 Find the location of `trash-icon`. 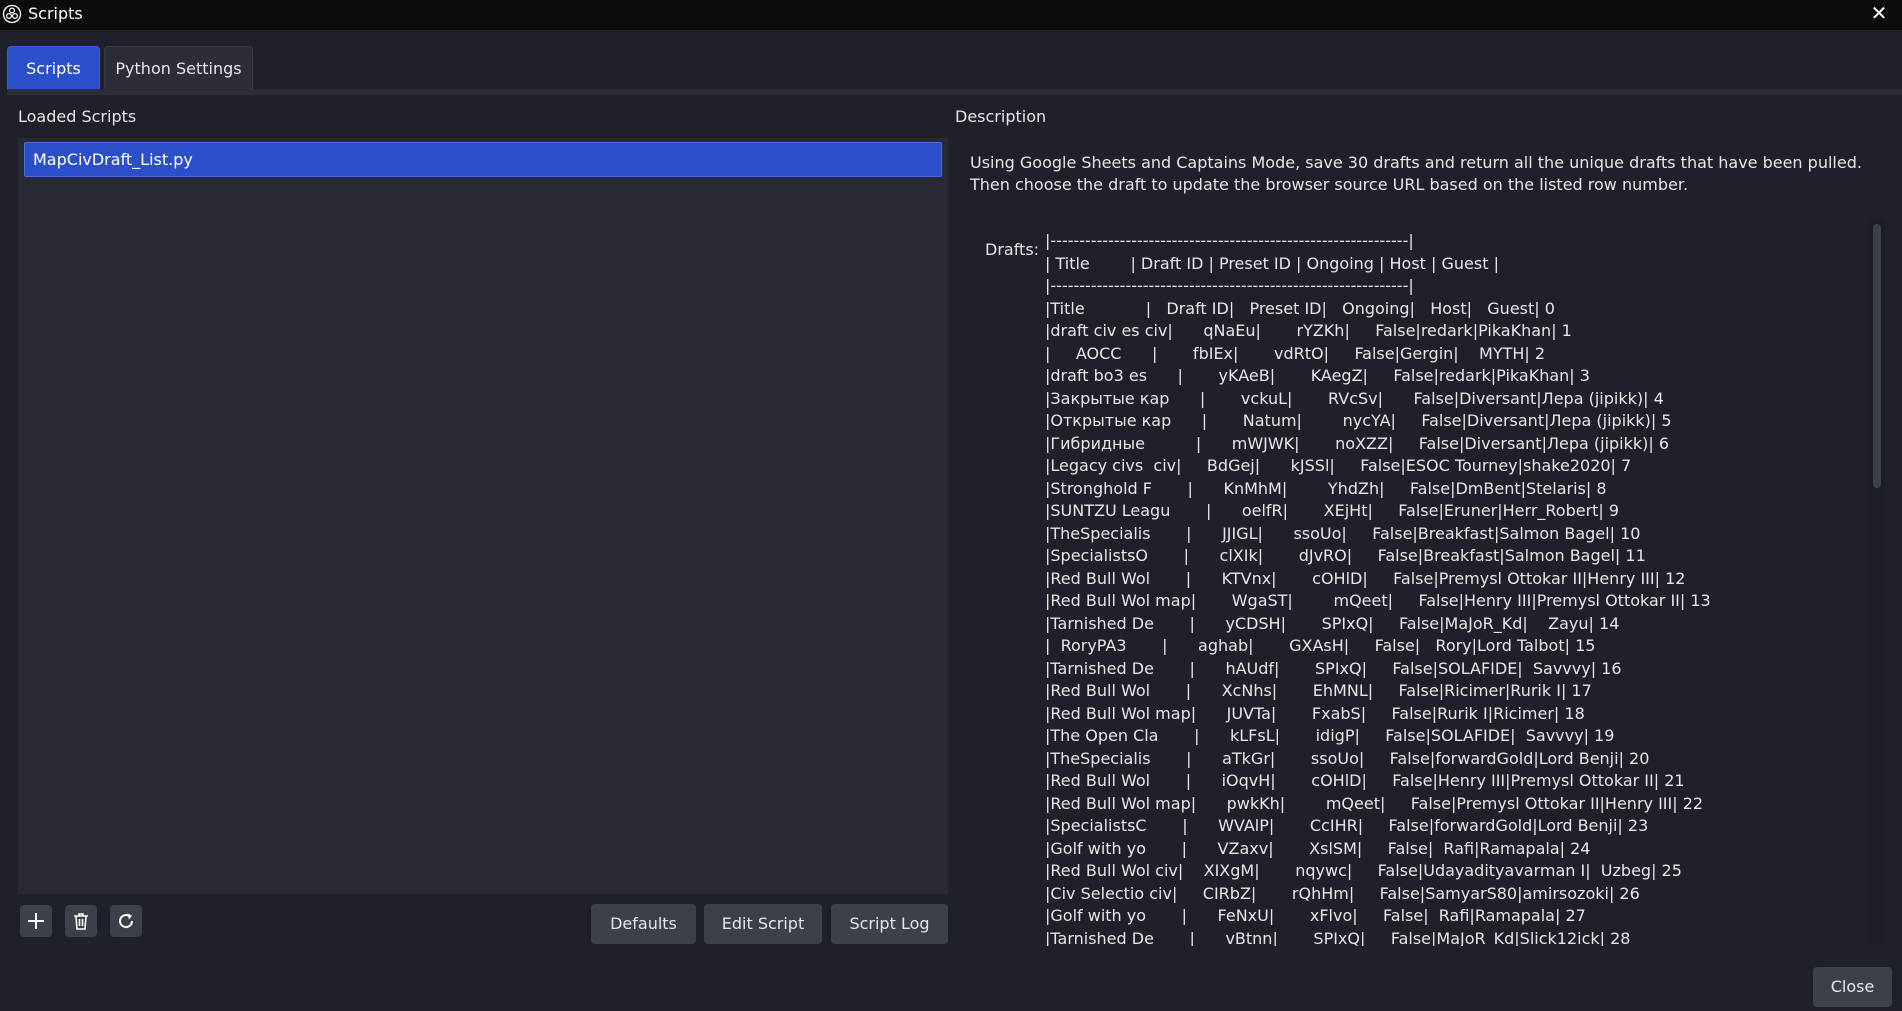

trash-icon is located at coordinates (81, 921).